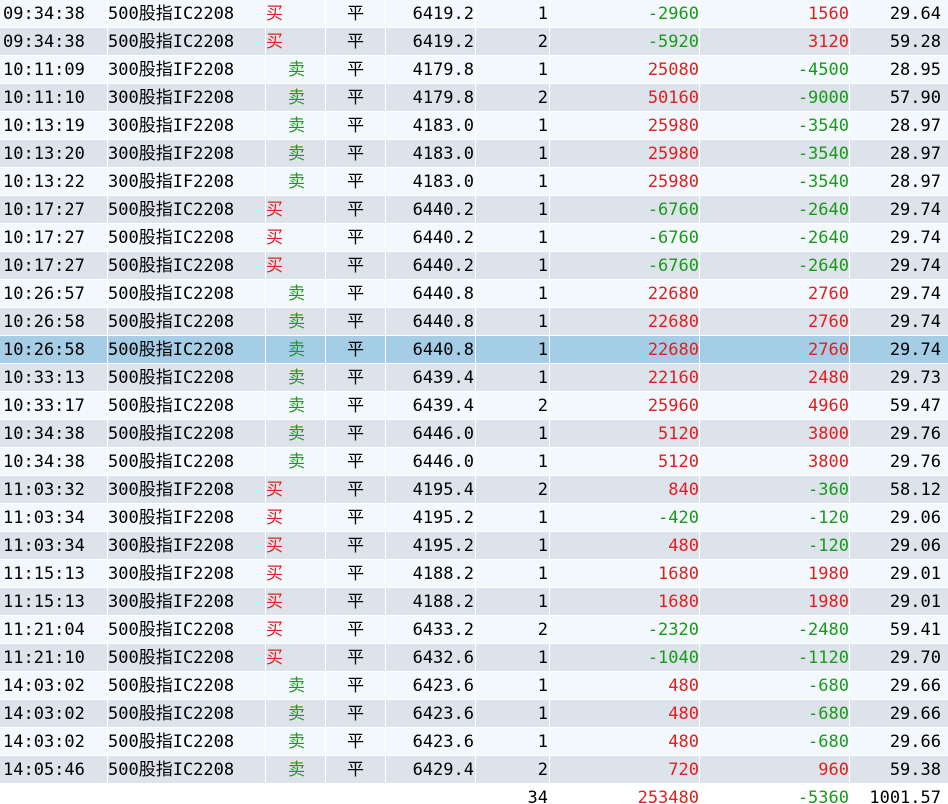 This screenshot has height=804, width=948. What do you see at coordinates (443, 322) in the screenshot?
I see `trade-price: 6440.8` at bounding box center [443, 322].